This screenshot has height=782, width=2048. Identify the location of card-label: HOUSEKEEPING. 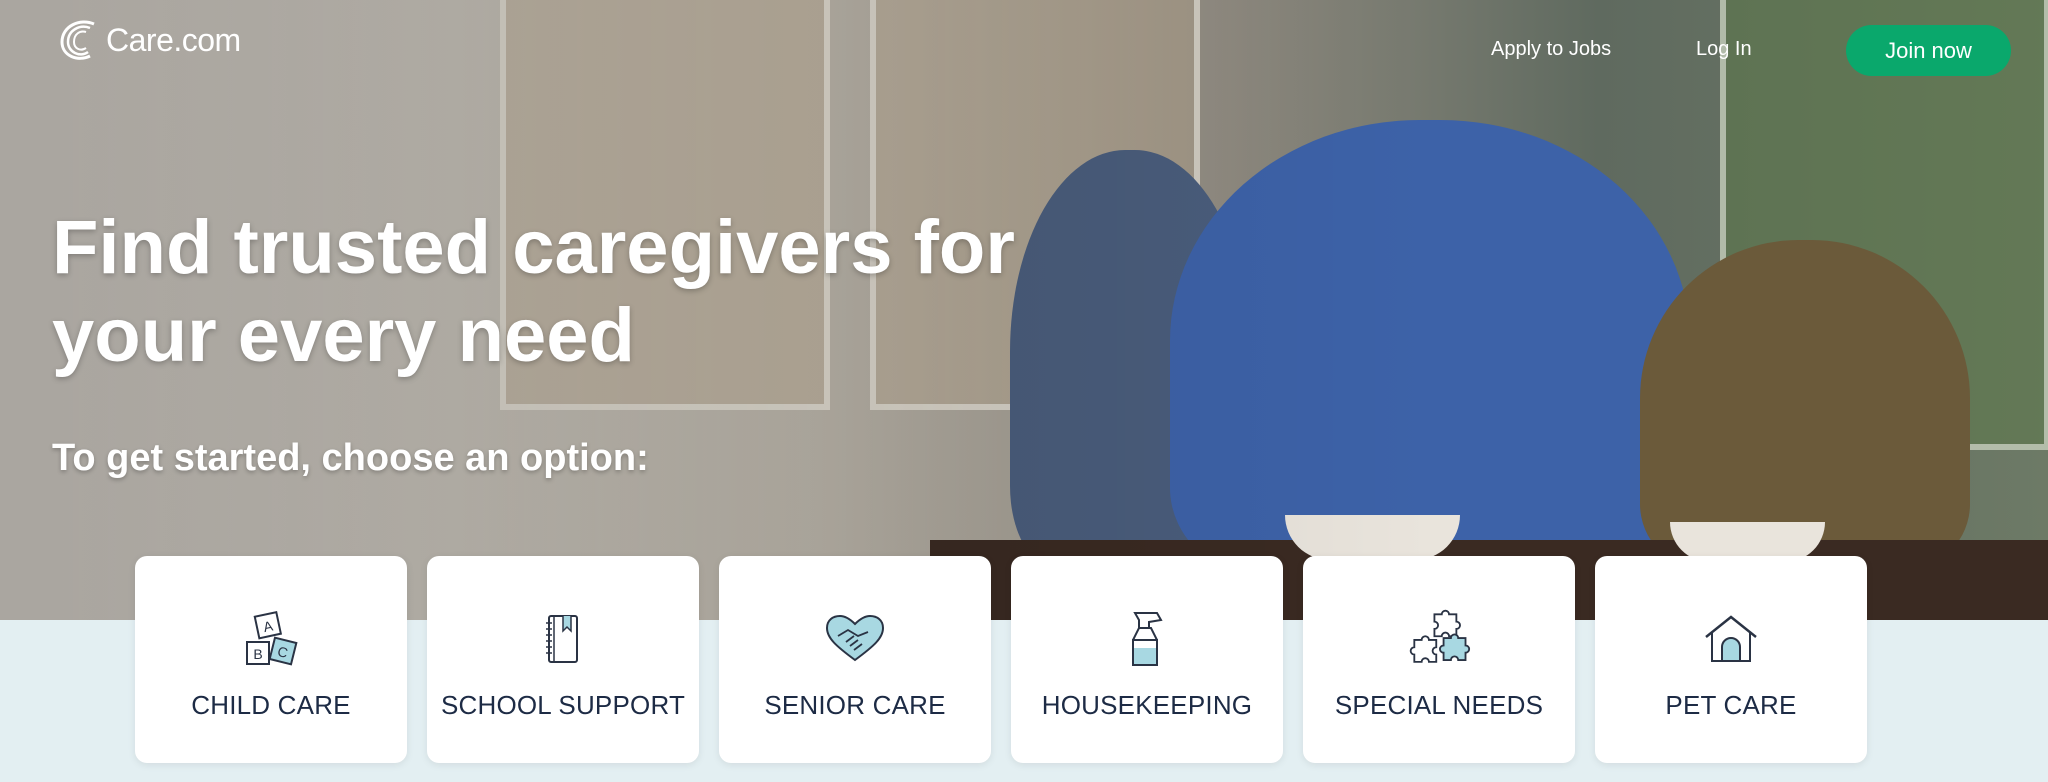
(1147, 705).